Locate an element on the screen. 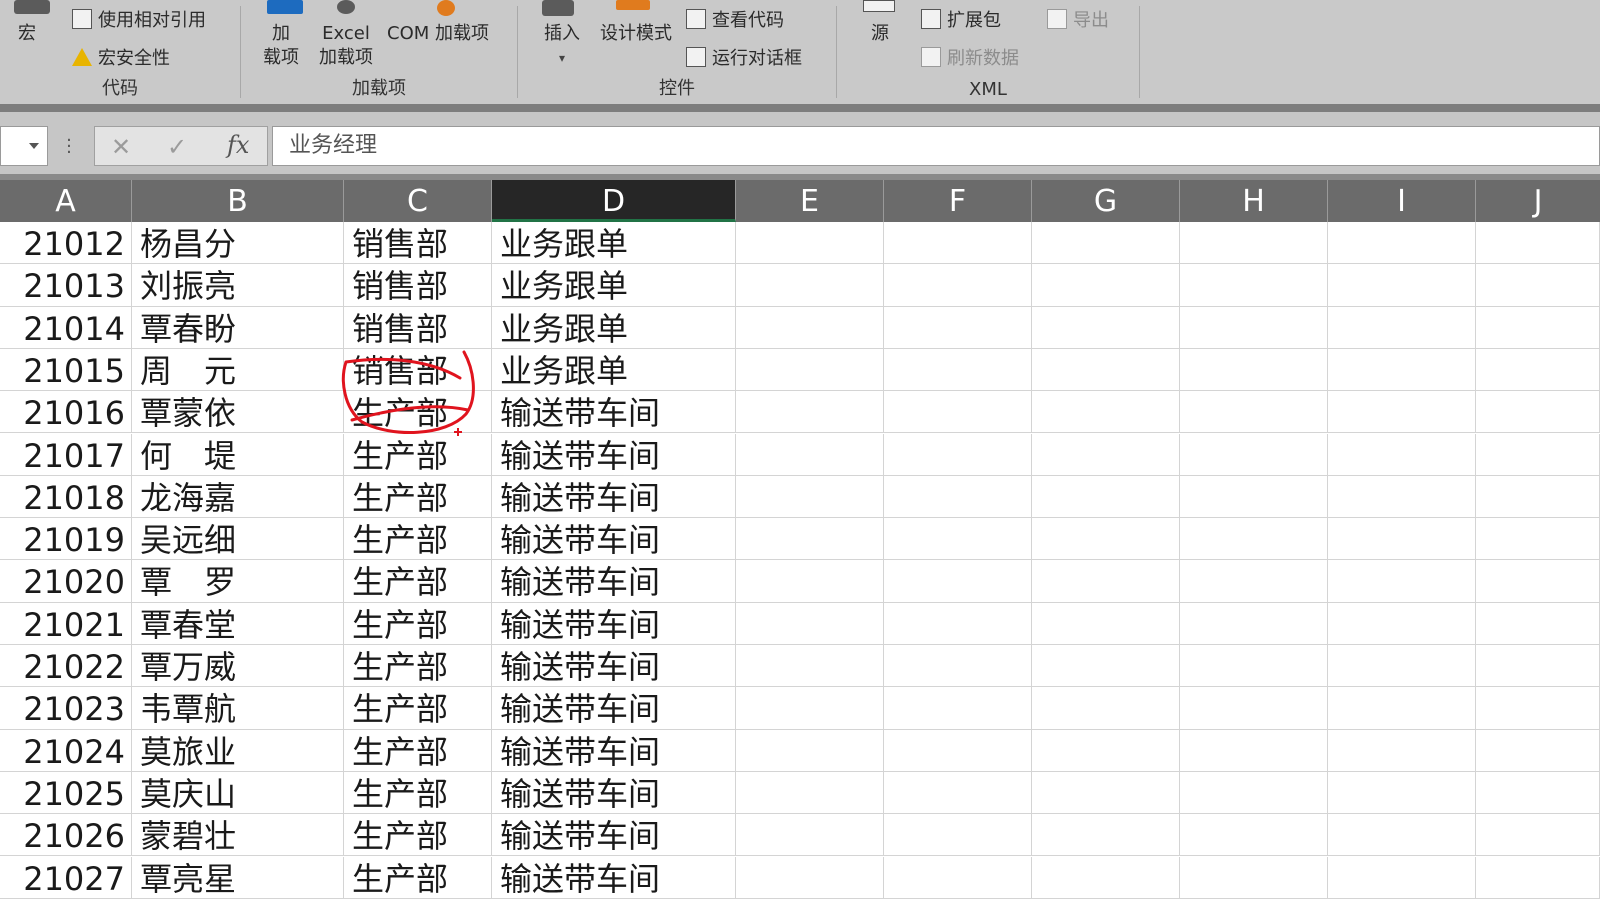 This screenshot has width=1600, height=900. column-header-i: I is located at coordinates (1402, 201).